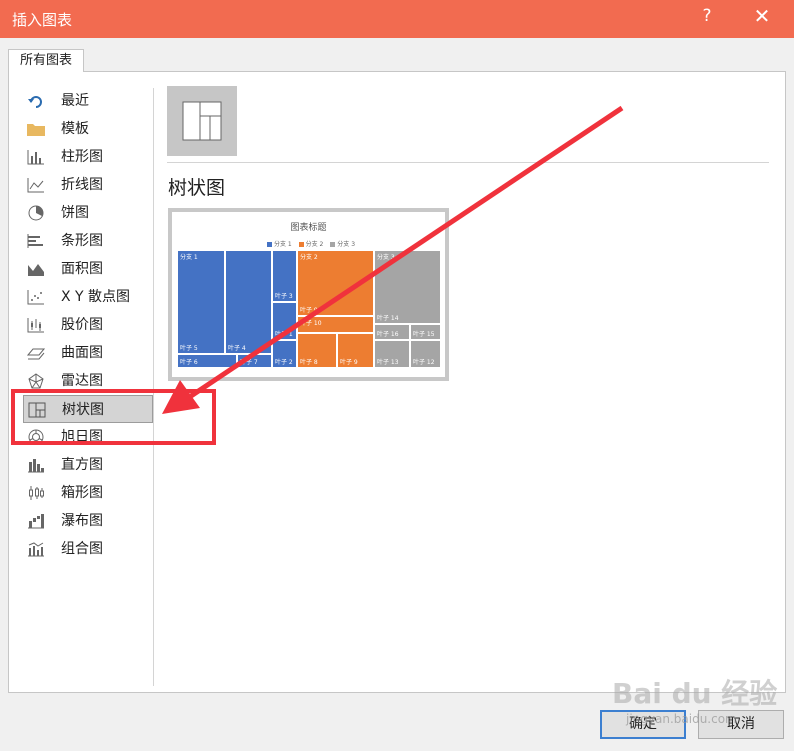  Describe the element at coordinates (88, 493) in the screenshot. I see `sidebar-item-box-whisker: 箱形图` at that location.